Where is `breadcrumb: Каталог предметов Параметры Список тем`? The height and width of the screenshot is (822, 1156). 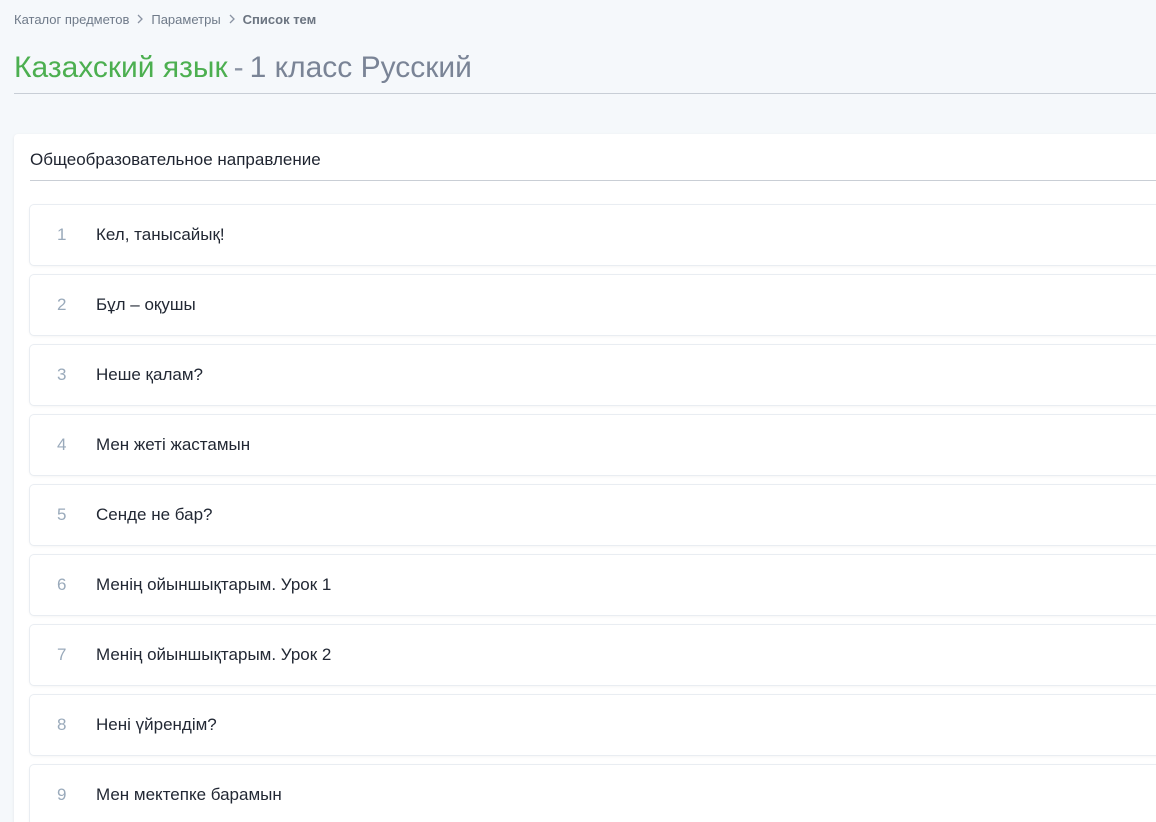
breadcrumb: Каталог предметов Параметры Список тем is located at coordinates (165, 19).